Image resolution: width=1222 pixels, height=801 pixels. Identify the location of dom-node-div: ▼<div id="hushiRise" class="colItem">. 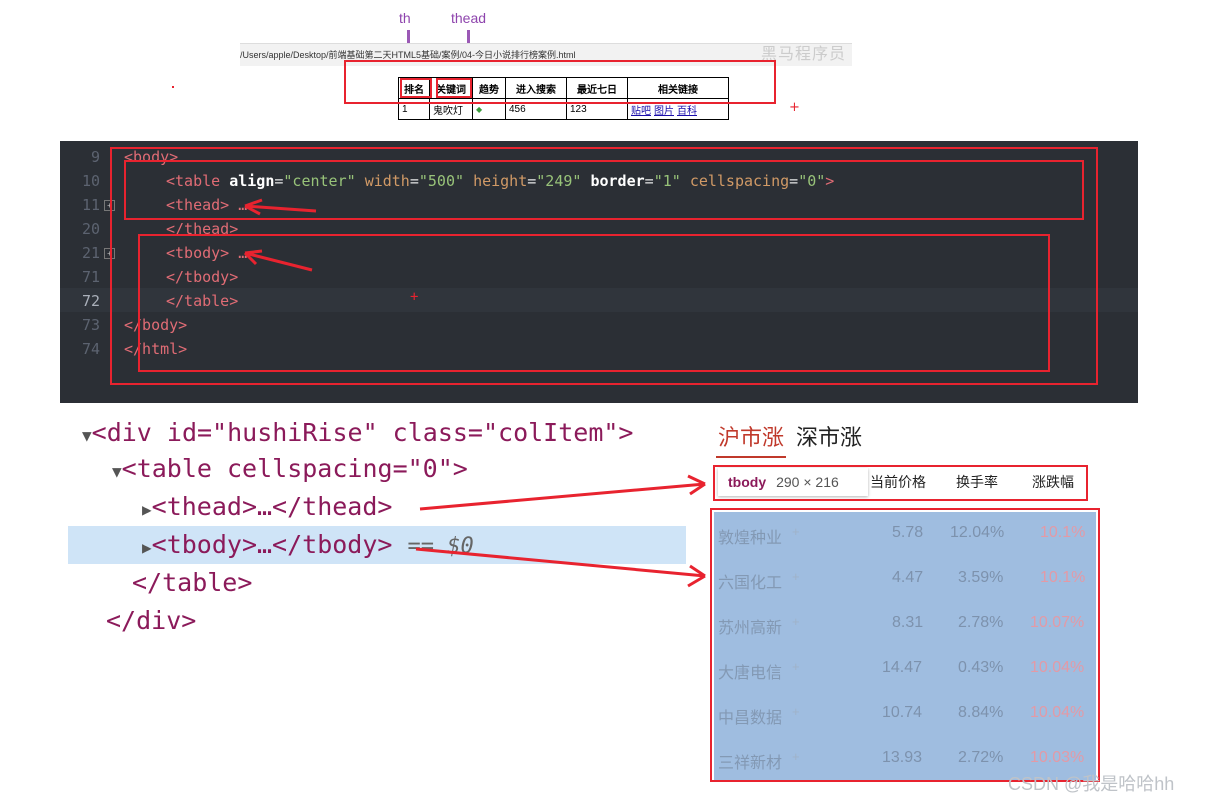
(358, 432).